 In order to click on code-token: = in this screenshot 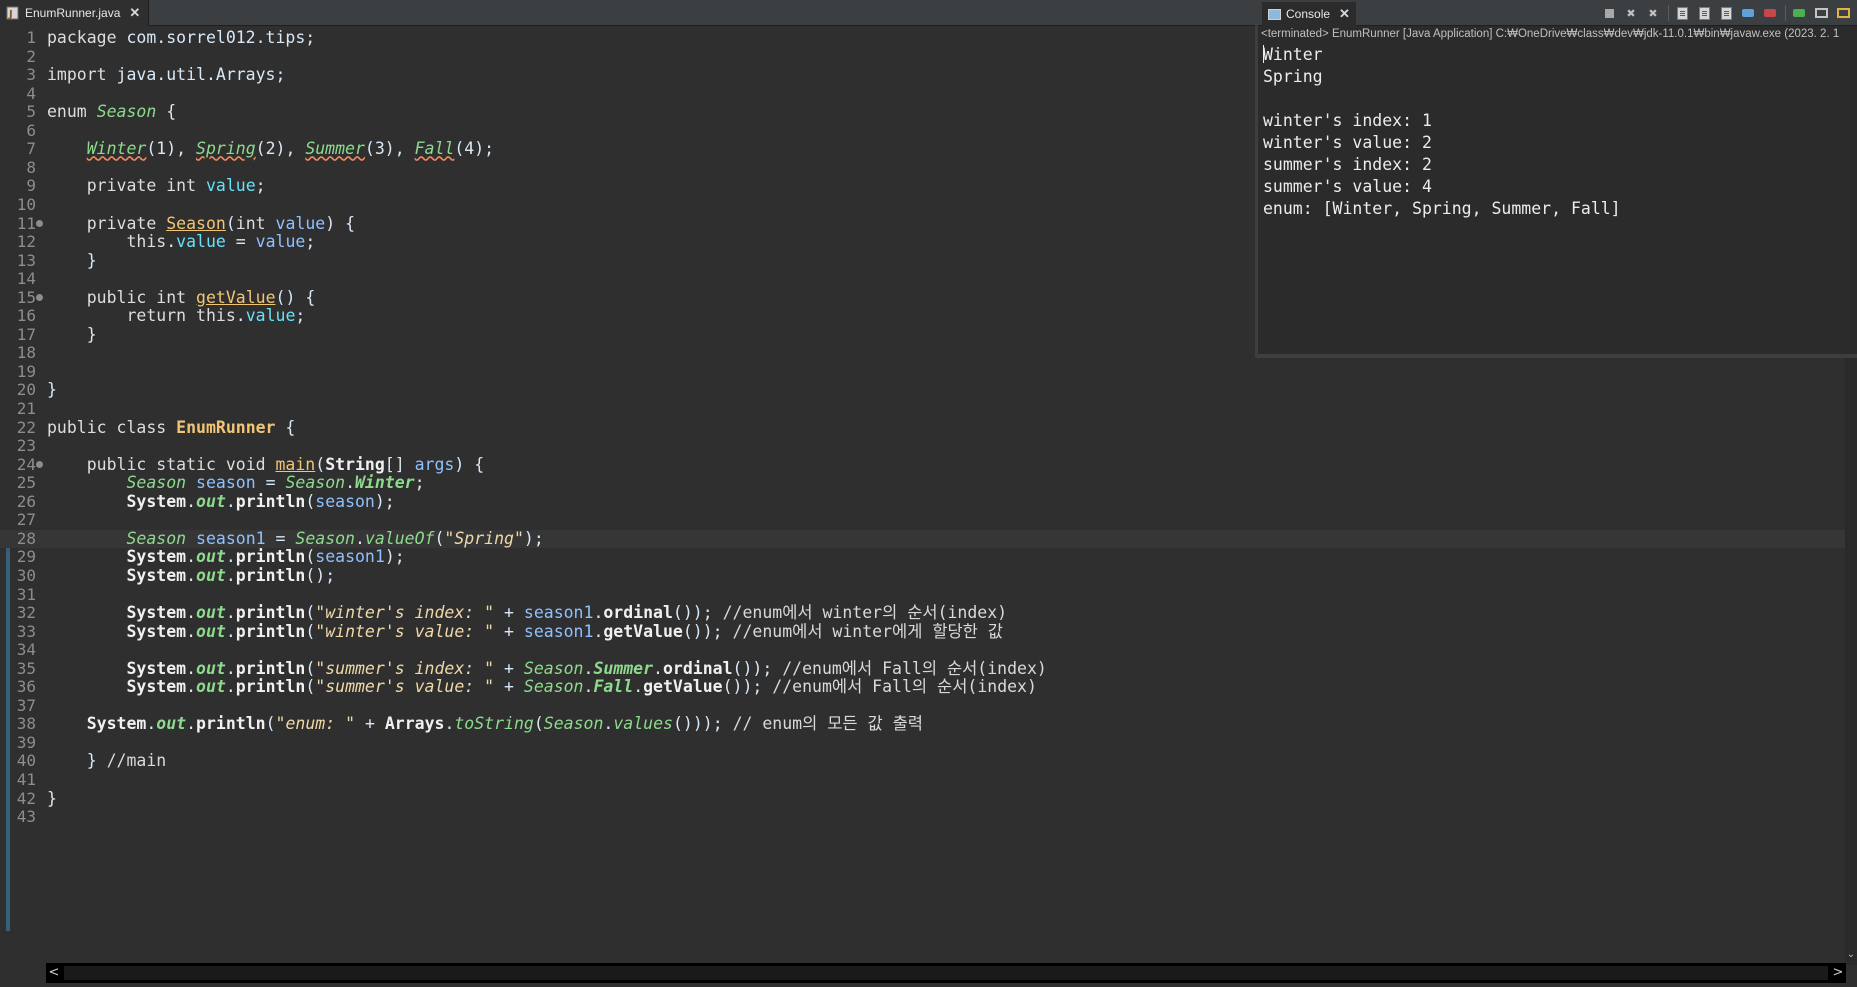, I will do `click(240, 242)`.